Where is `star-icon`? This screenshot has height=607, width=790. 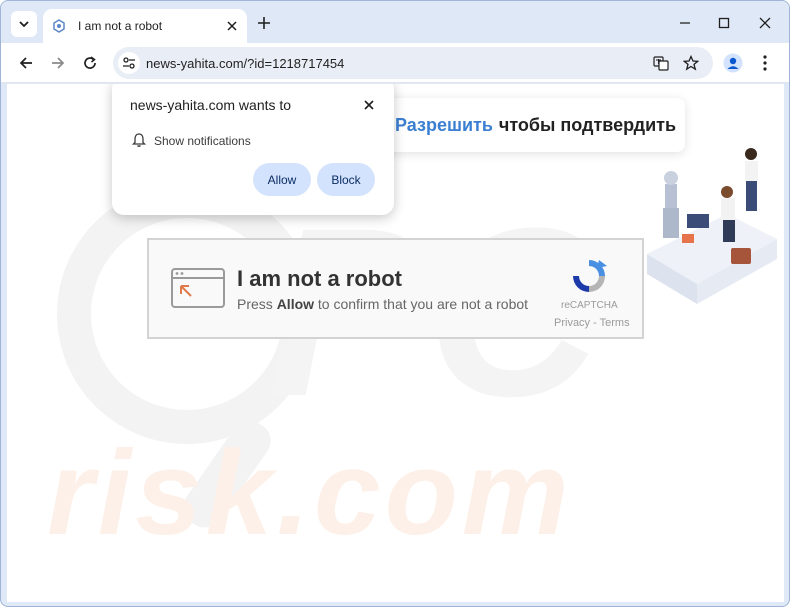
star-icon is located at coordinates (691, 63).